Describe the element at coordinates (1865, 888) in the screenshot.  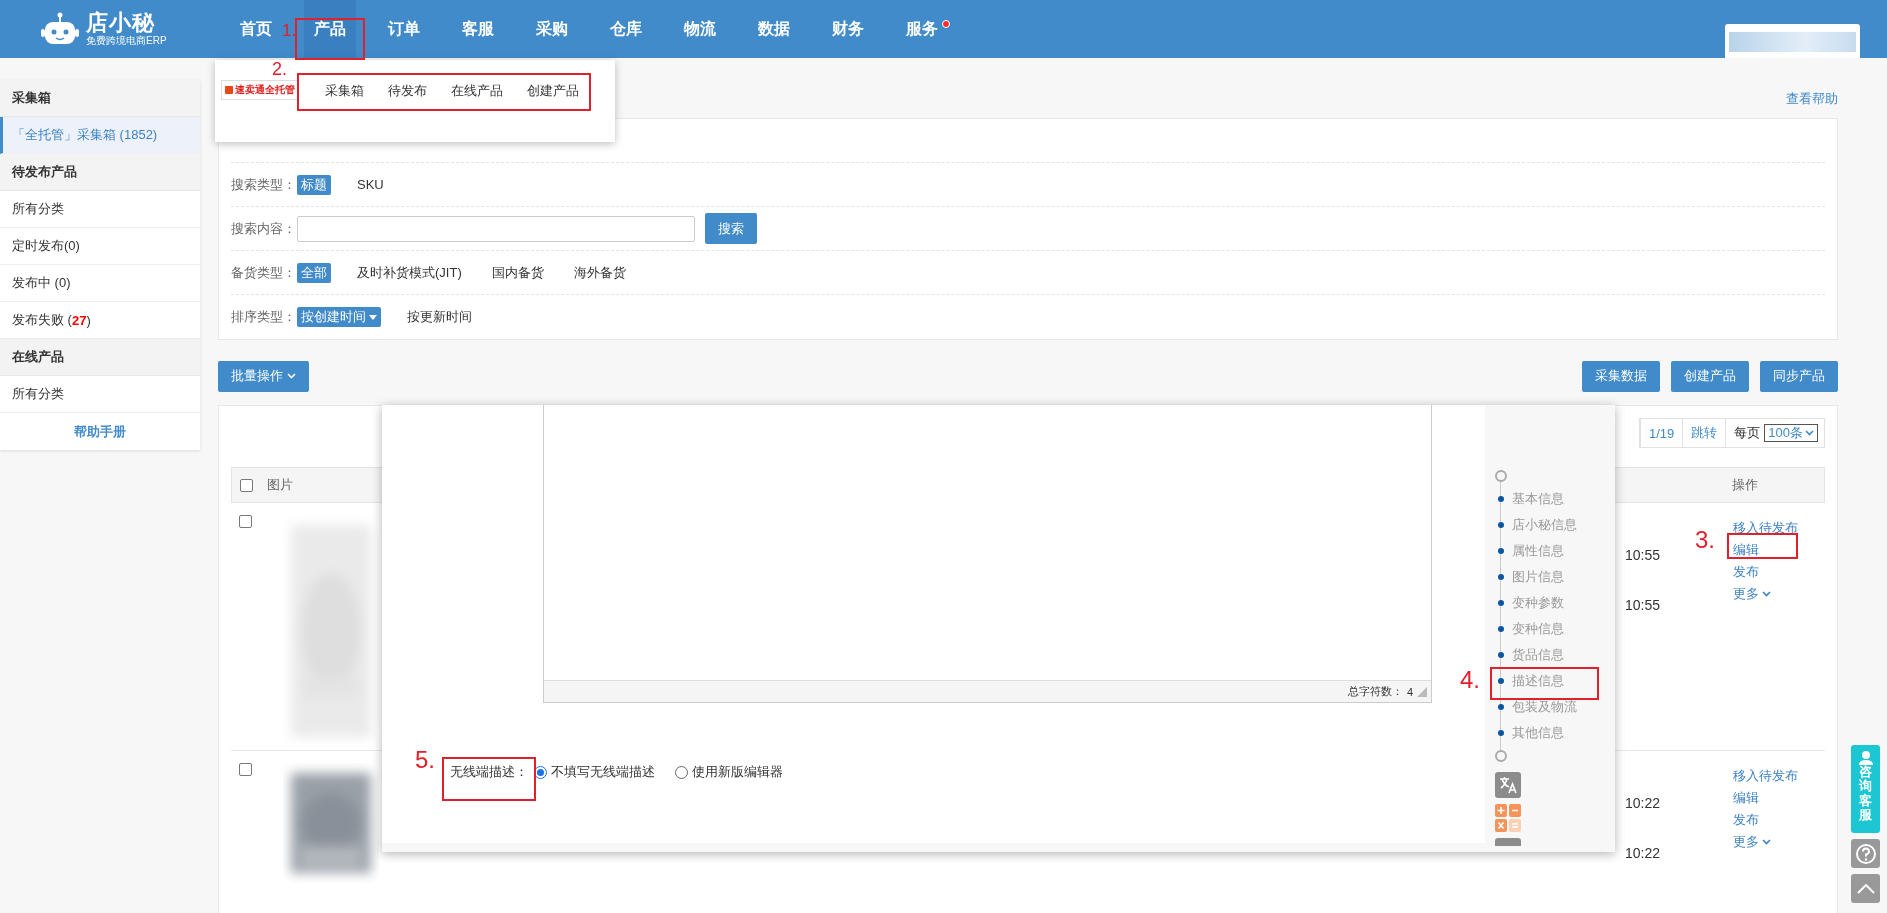
I see `back-to-top-icon` at that location.